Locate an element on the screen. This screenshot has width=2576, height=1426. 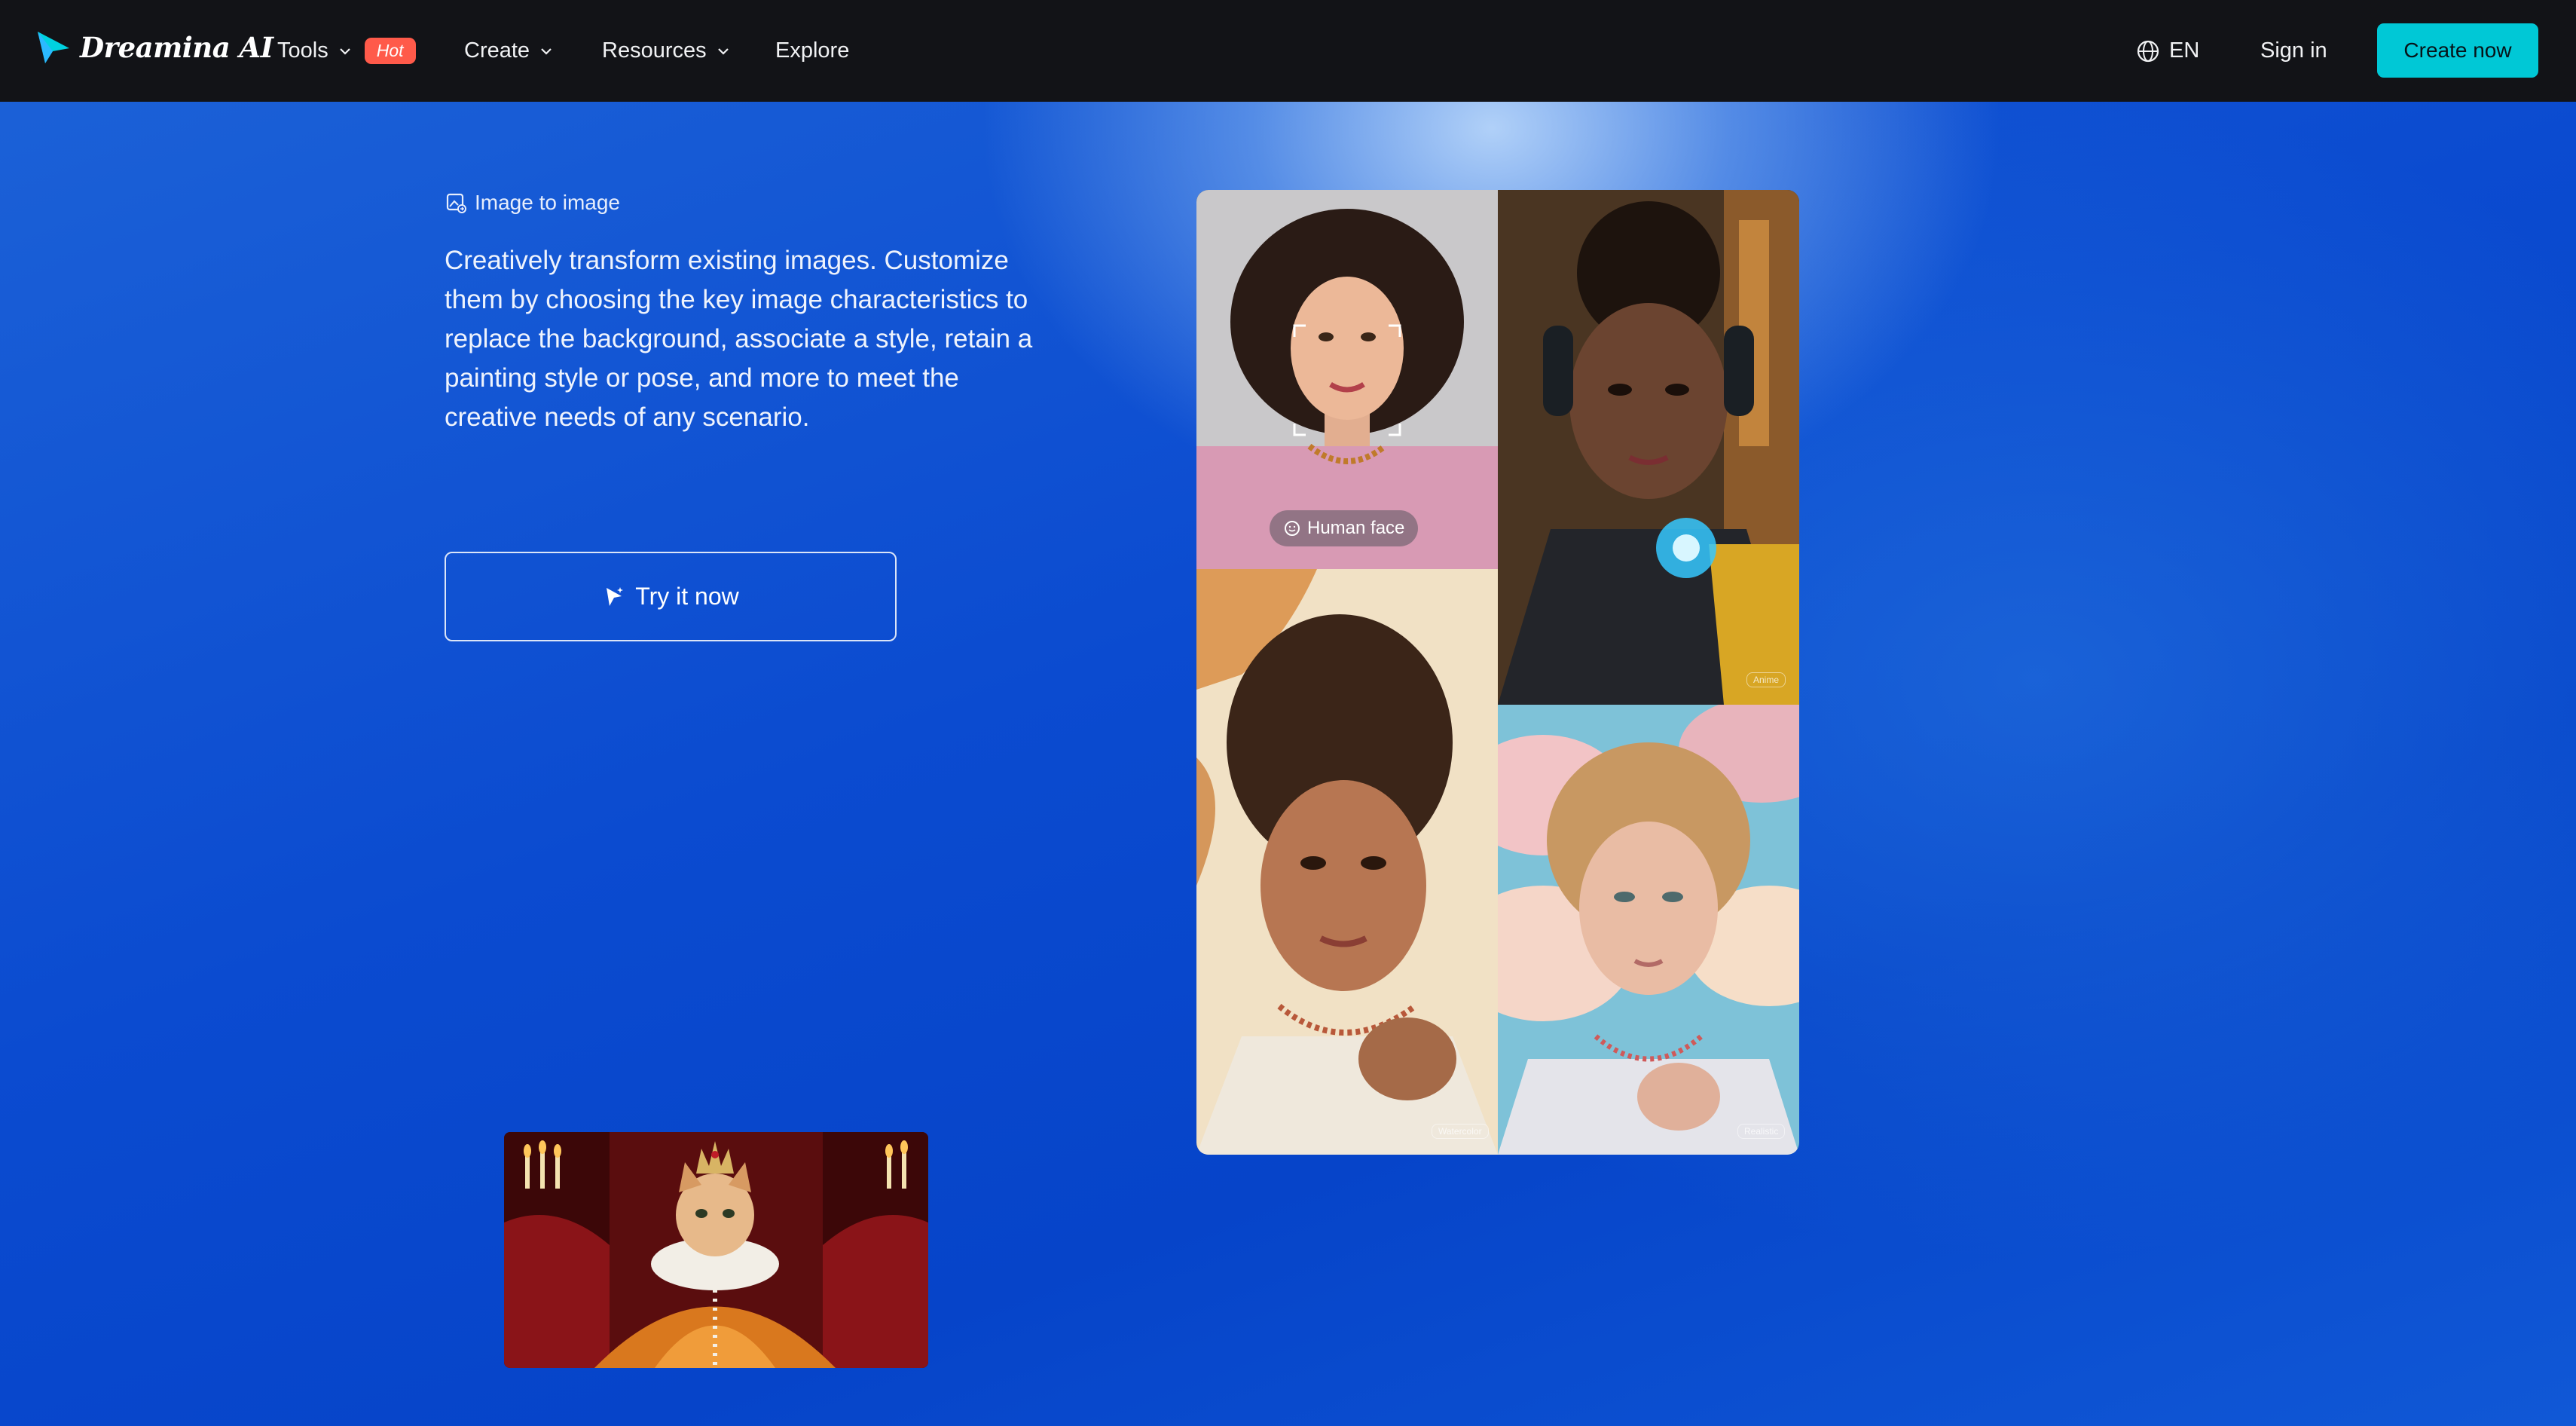
nav-resources-label: Resources is located at coordinates (654, 51).